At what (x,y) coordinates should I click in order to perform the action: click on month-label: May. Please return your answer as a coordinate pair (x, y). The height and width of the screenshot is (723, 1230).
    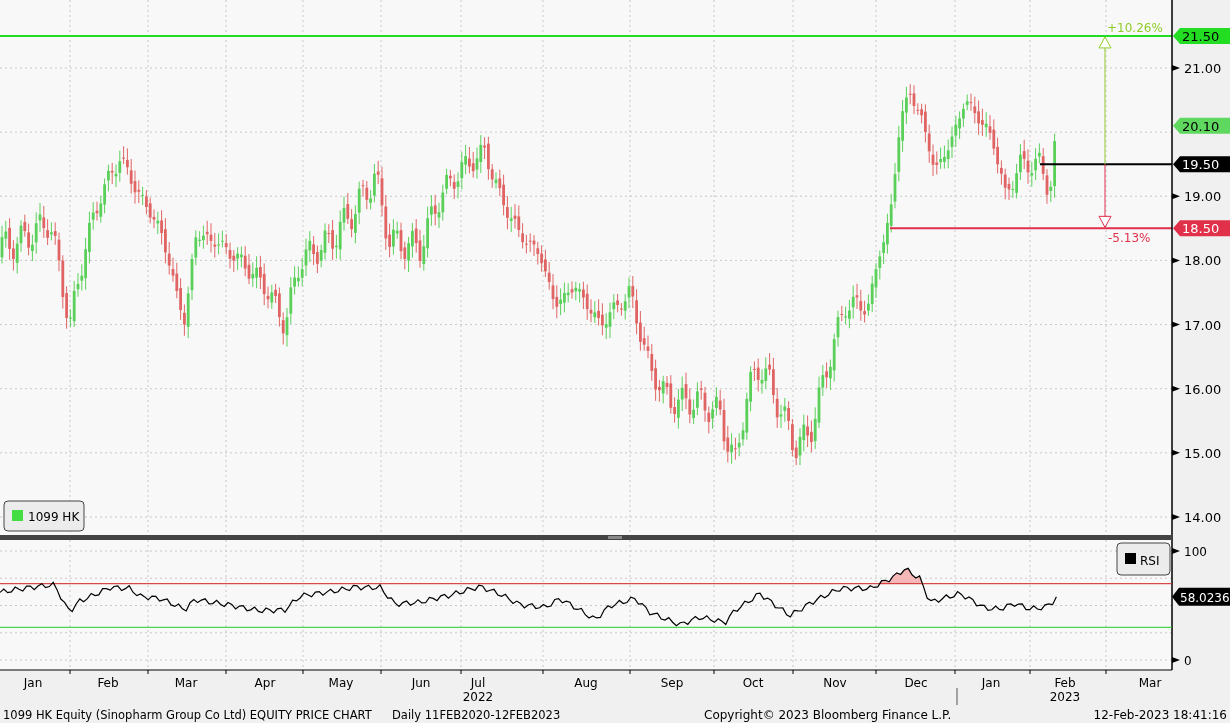
    Looking at the image, I should click on (341, 683).